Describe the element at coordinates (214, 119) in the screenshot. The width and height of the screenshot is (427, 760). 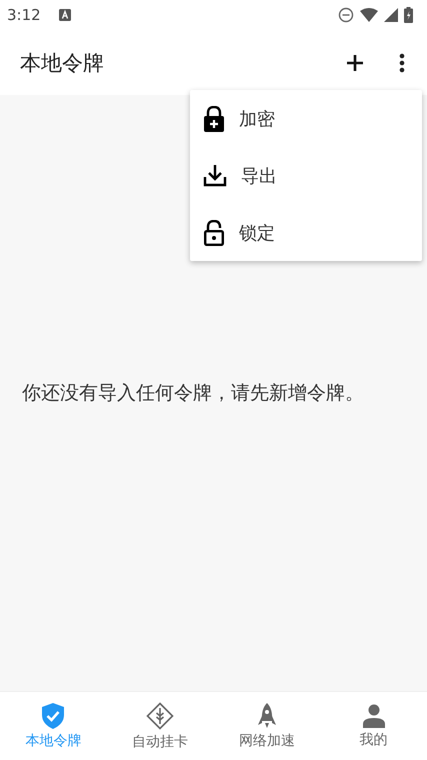
I see `lock-plus-icon` at that location.